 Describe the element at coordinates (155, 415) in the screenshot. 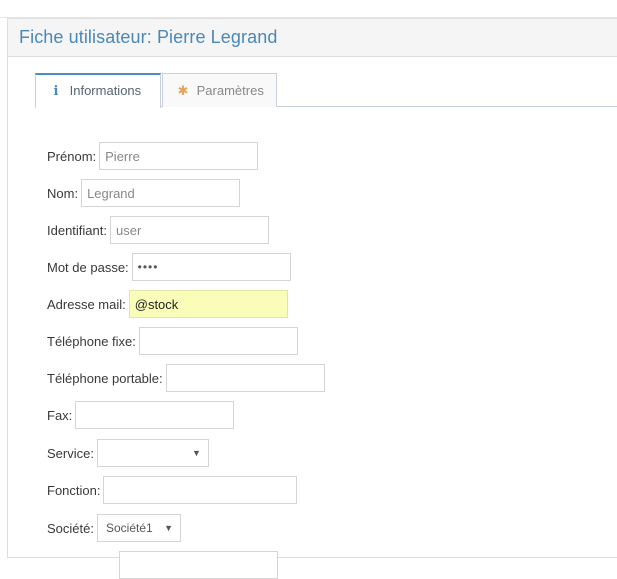

I see `fax-input` at that location.